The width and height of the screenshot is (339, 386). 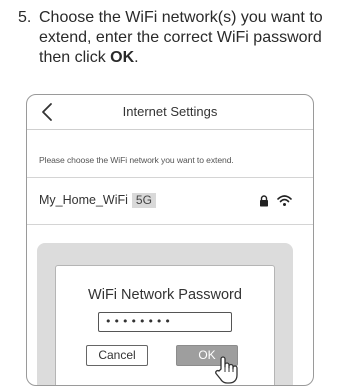 What do you see at coordinates (226, 370) in the screenshot?
I see `hand-pointer-icon` at bounding box center [226, 370].